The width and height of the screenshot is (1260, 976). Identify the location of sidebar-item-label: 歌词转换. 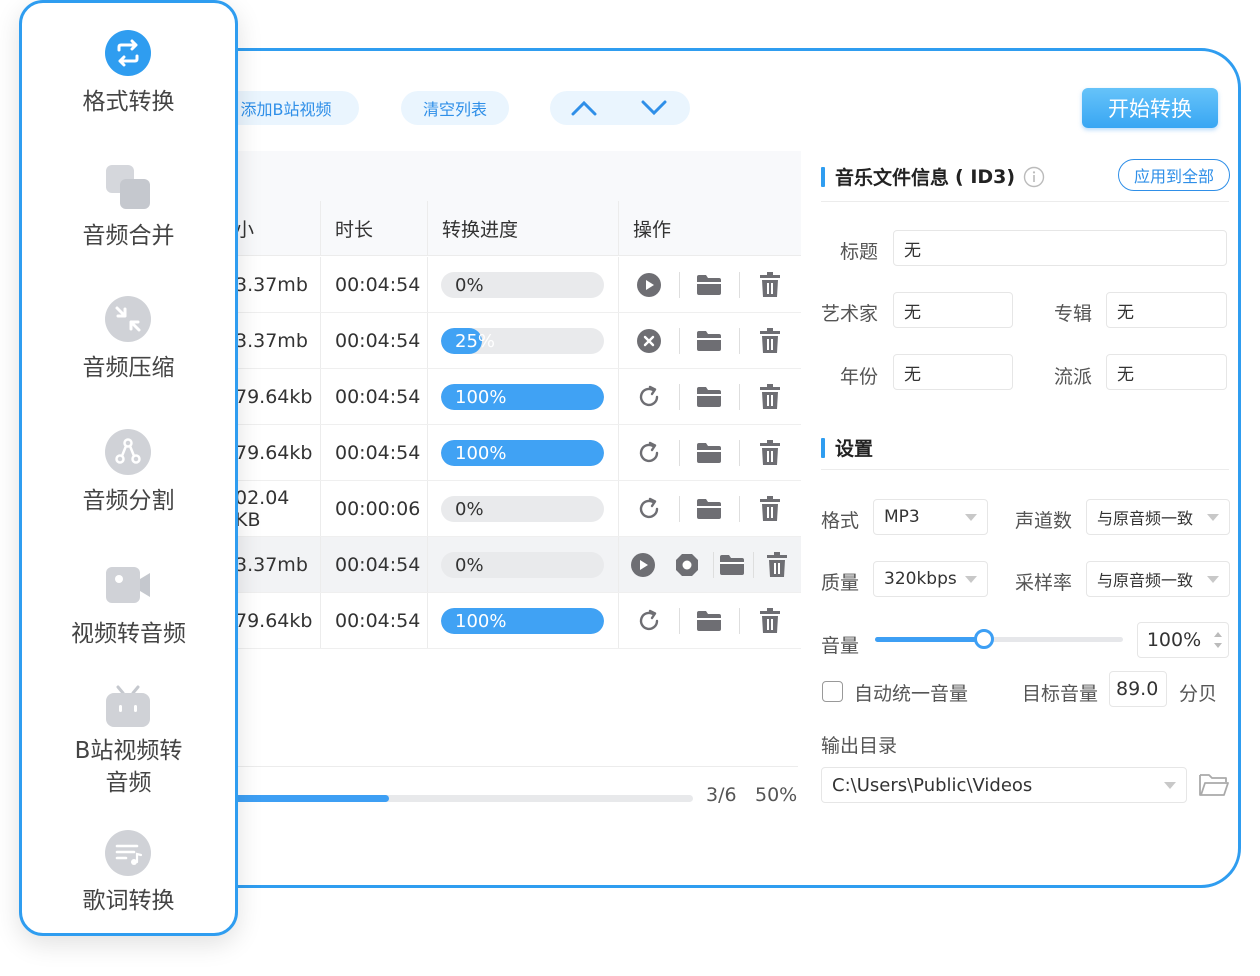
(128, 901).